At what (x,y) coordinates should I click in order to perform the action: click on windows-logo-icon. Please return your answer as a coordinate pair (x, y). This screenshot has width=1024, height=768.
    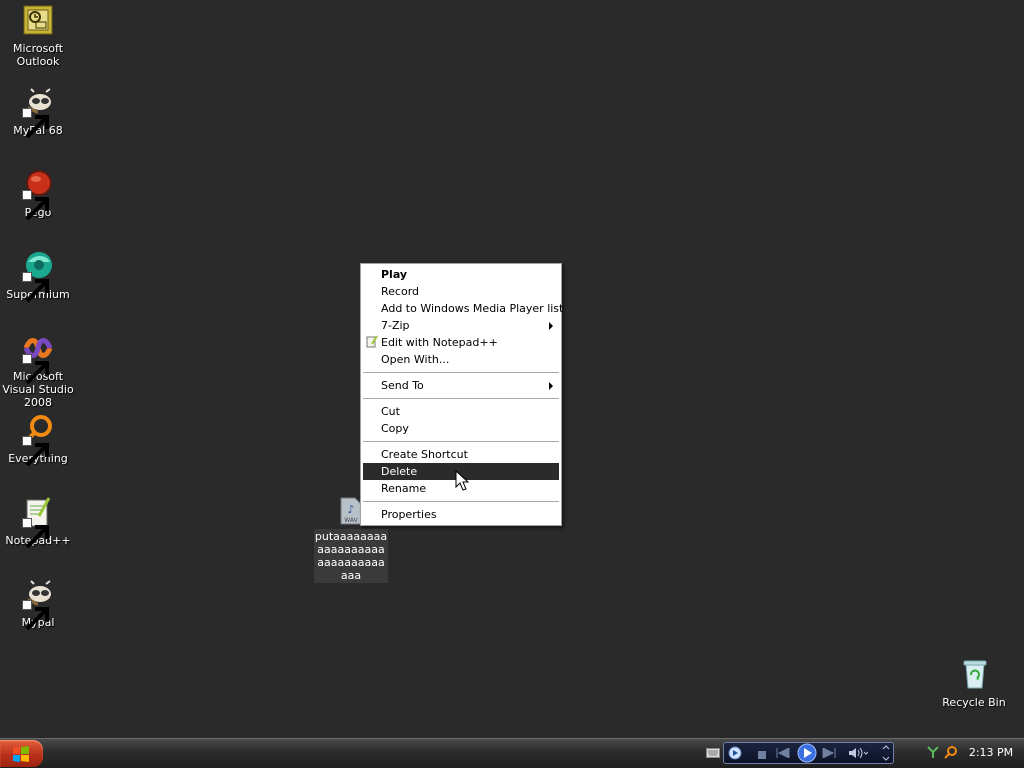
    Looking at the image, I should click on (21, 754).